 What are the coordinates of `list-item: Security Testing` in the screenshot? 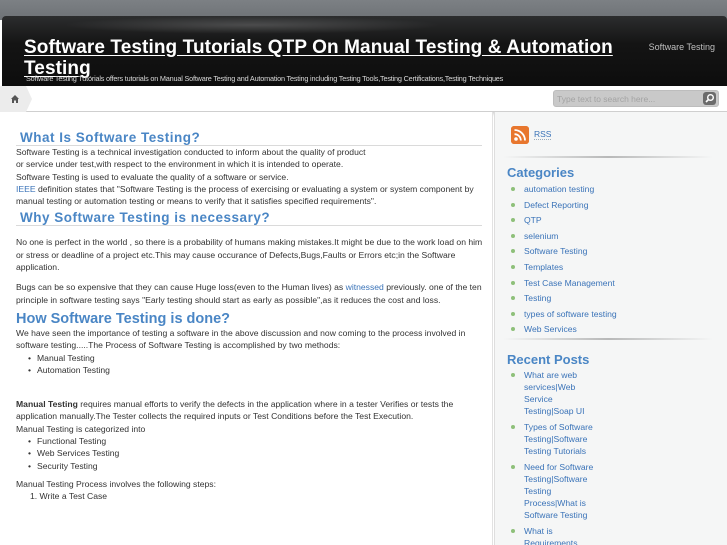 It's located at (260, 466).